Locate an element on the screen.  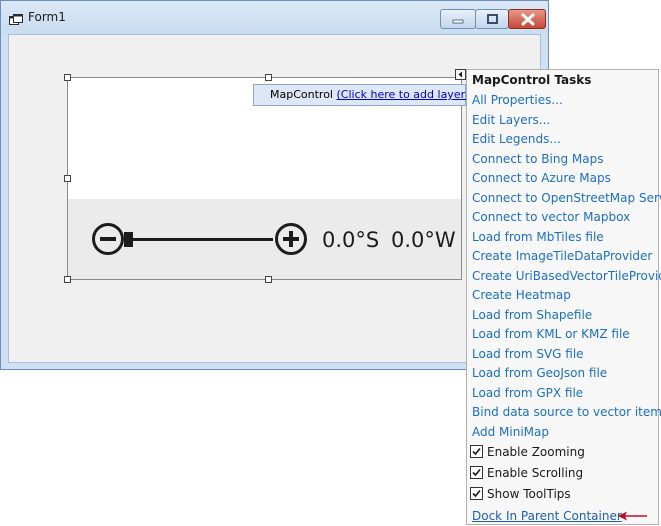
link-create-uri-vector-tile-provider: Create UriBasedVectorTileProvider is located at coordinates (566, 276).